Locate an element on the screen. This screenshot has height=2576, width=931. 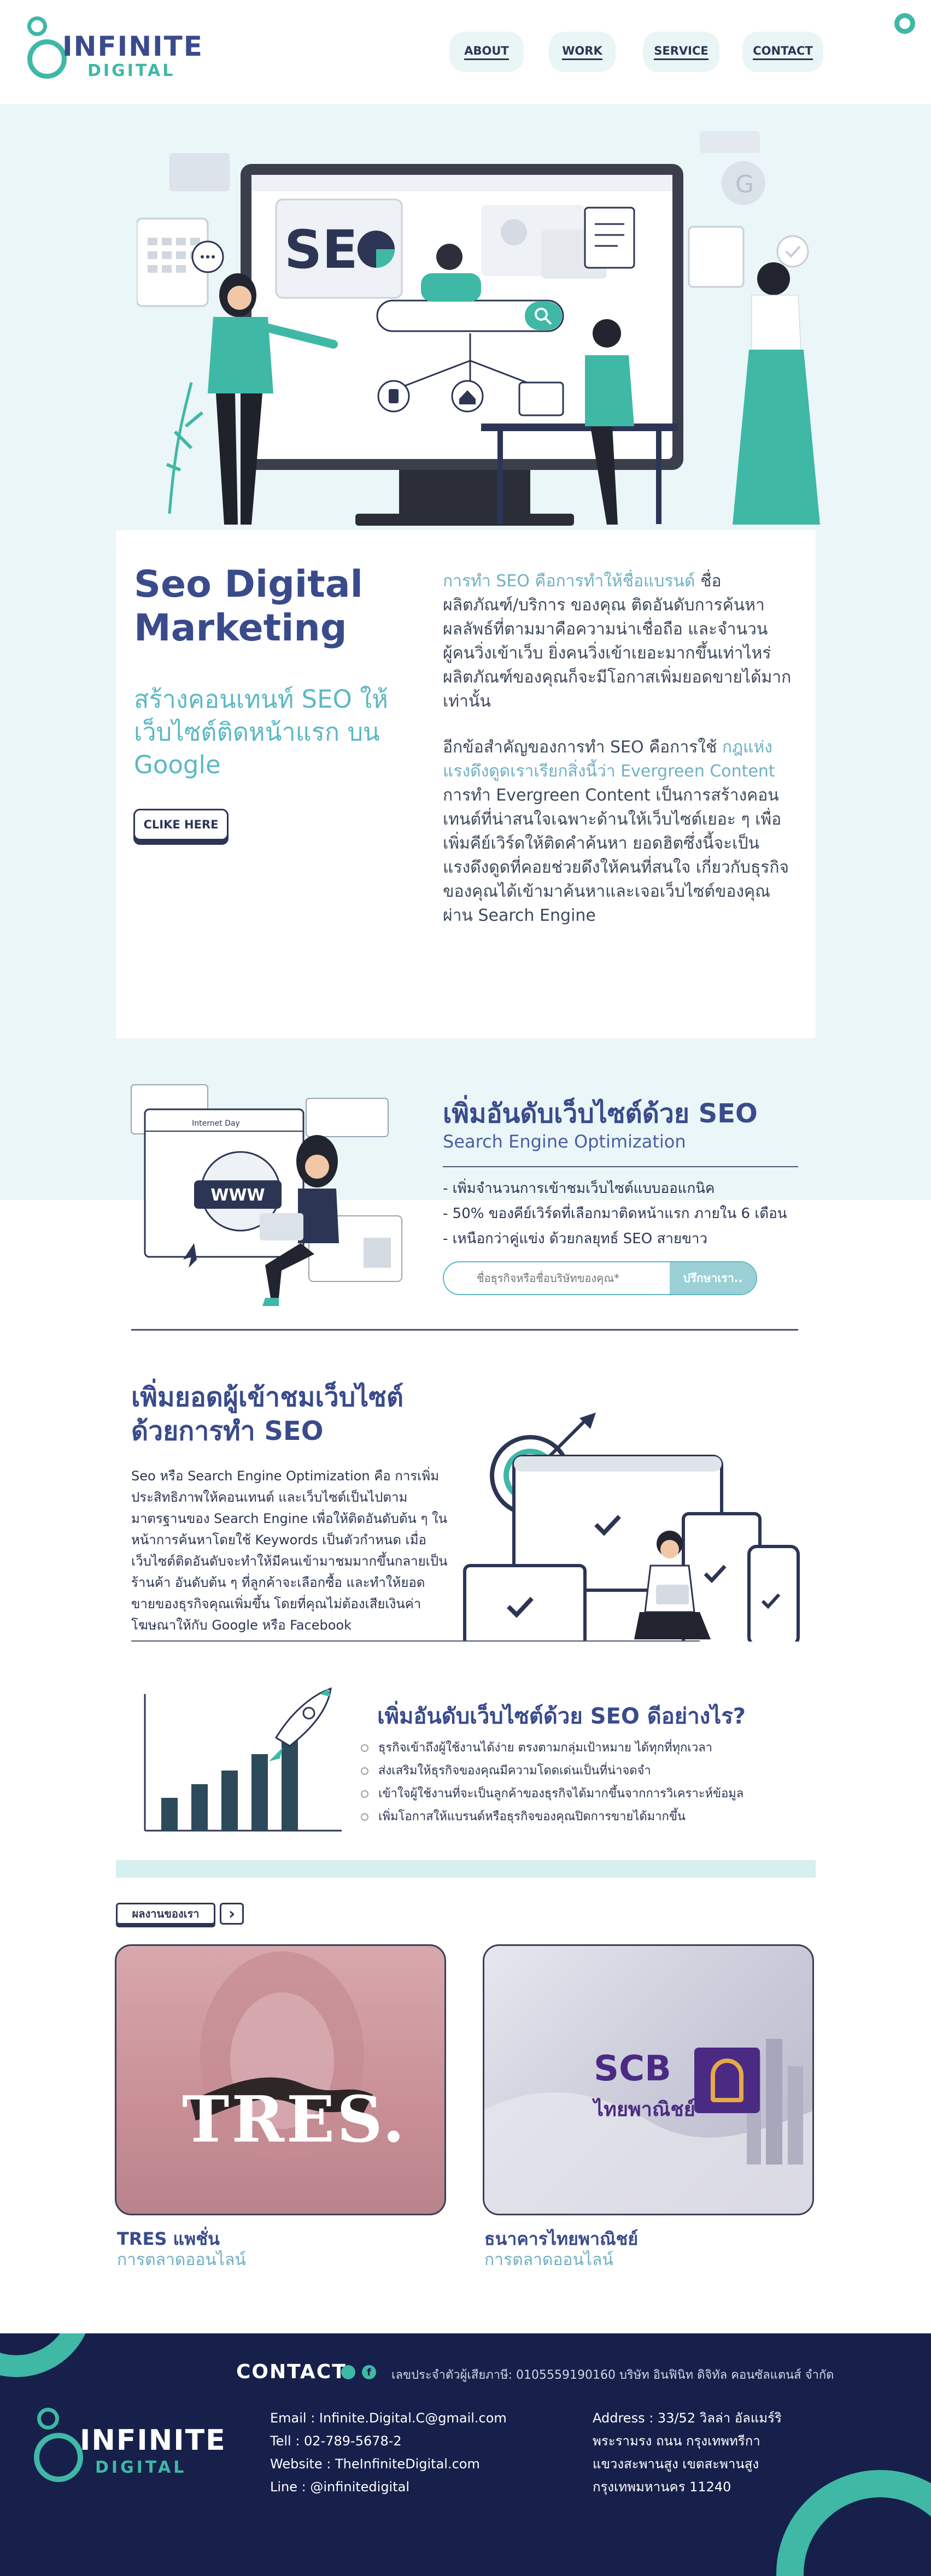
traffic-title: เพิ่มยอดผู้เข้าชมเว็บไซต์ ด้วยการทำ SEO is located at coordinates (267, 1414).